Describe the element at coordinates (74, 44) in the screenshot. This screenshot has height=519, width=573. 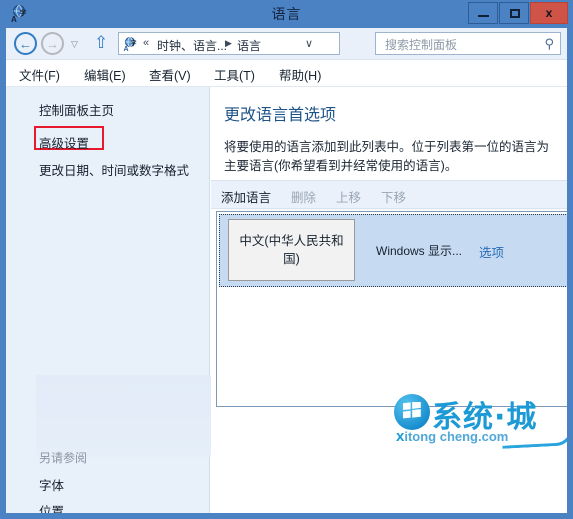
I see `recent-locations-button: ▽` at that location.